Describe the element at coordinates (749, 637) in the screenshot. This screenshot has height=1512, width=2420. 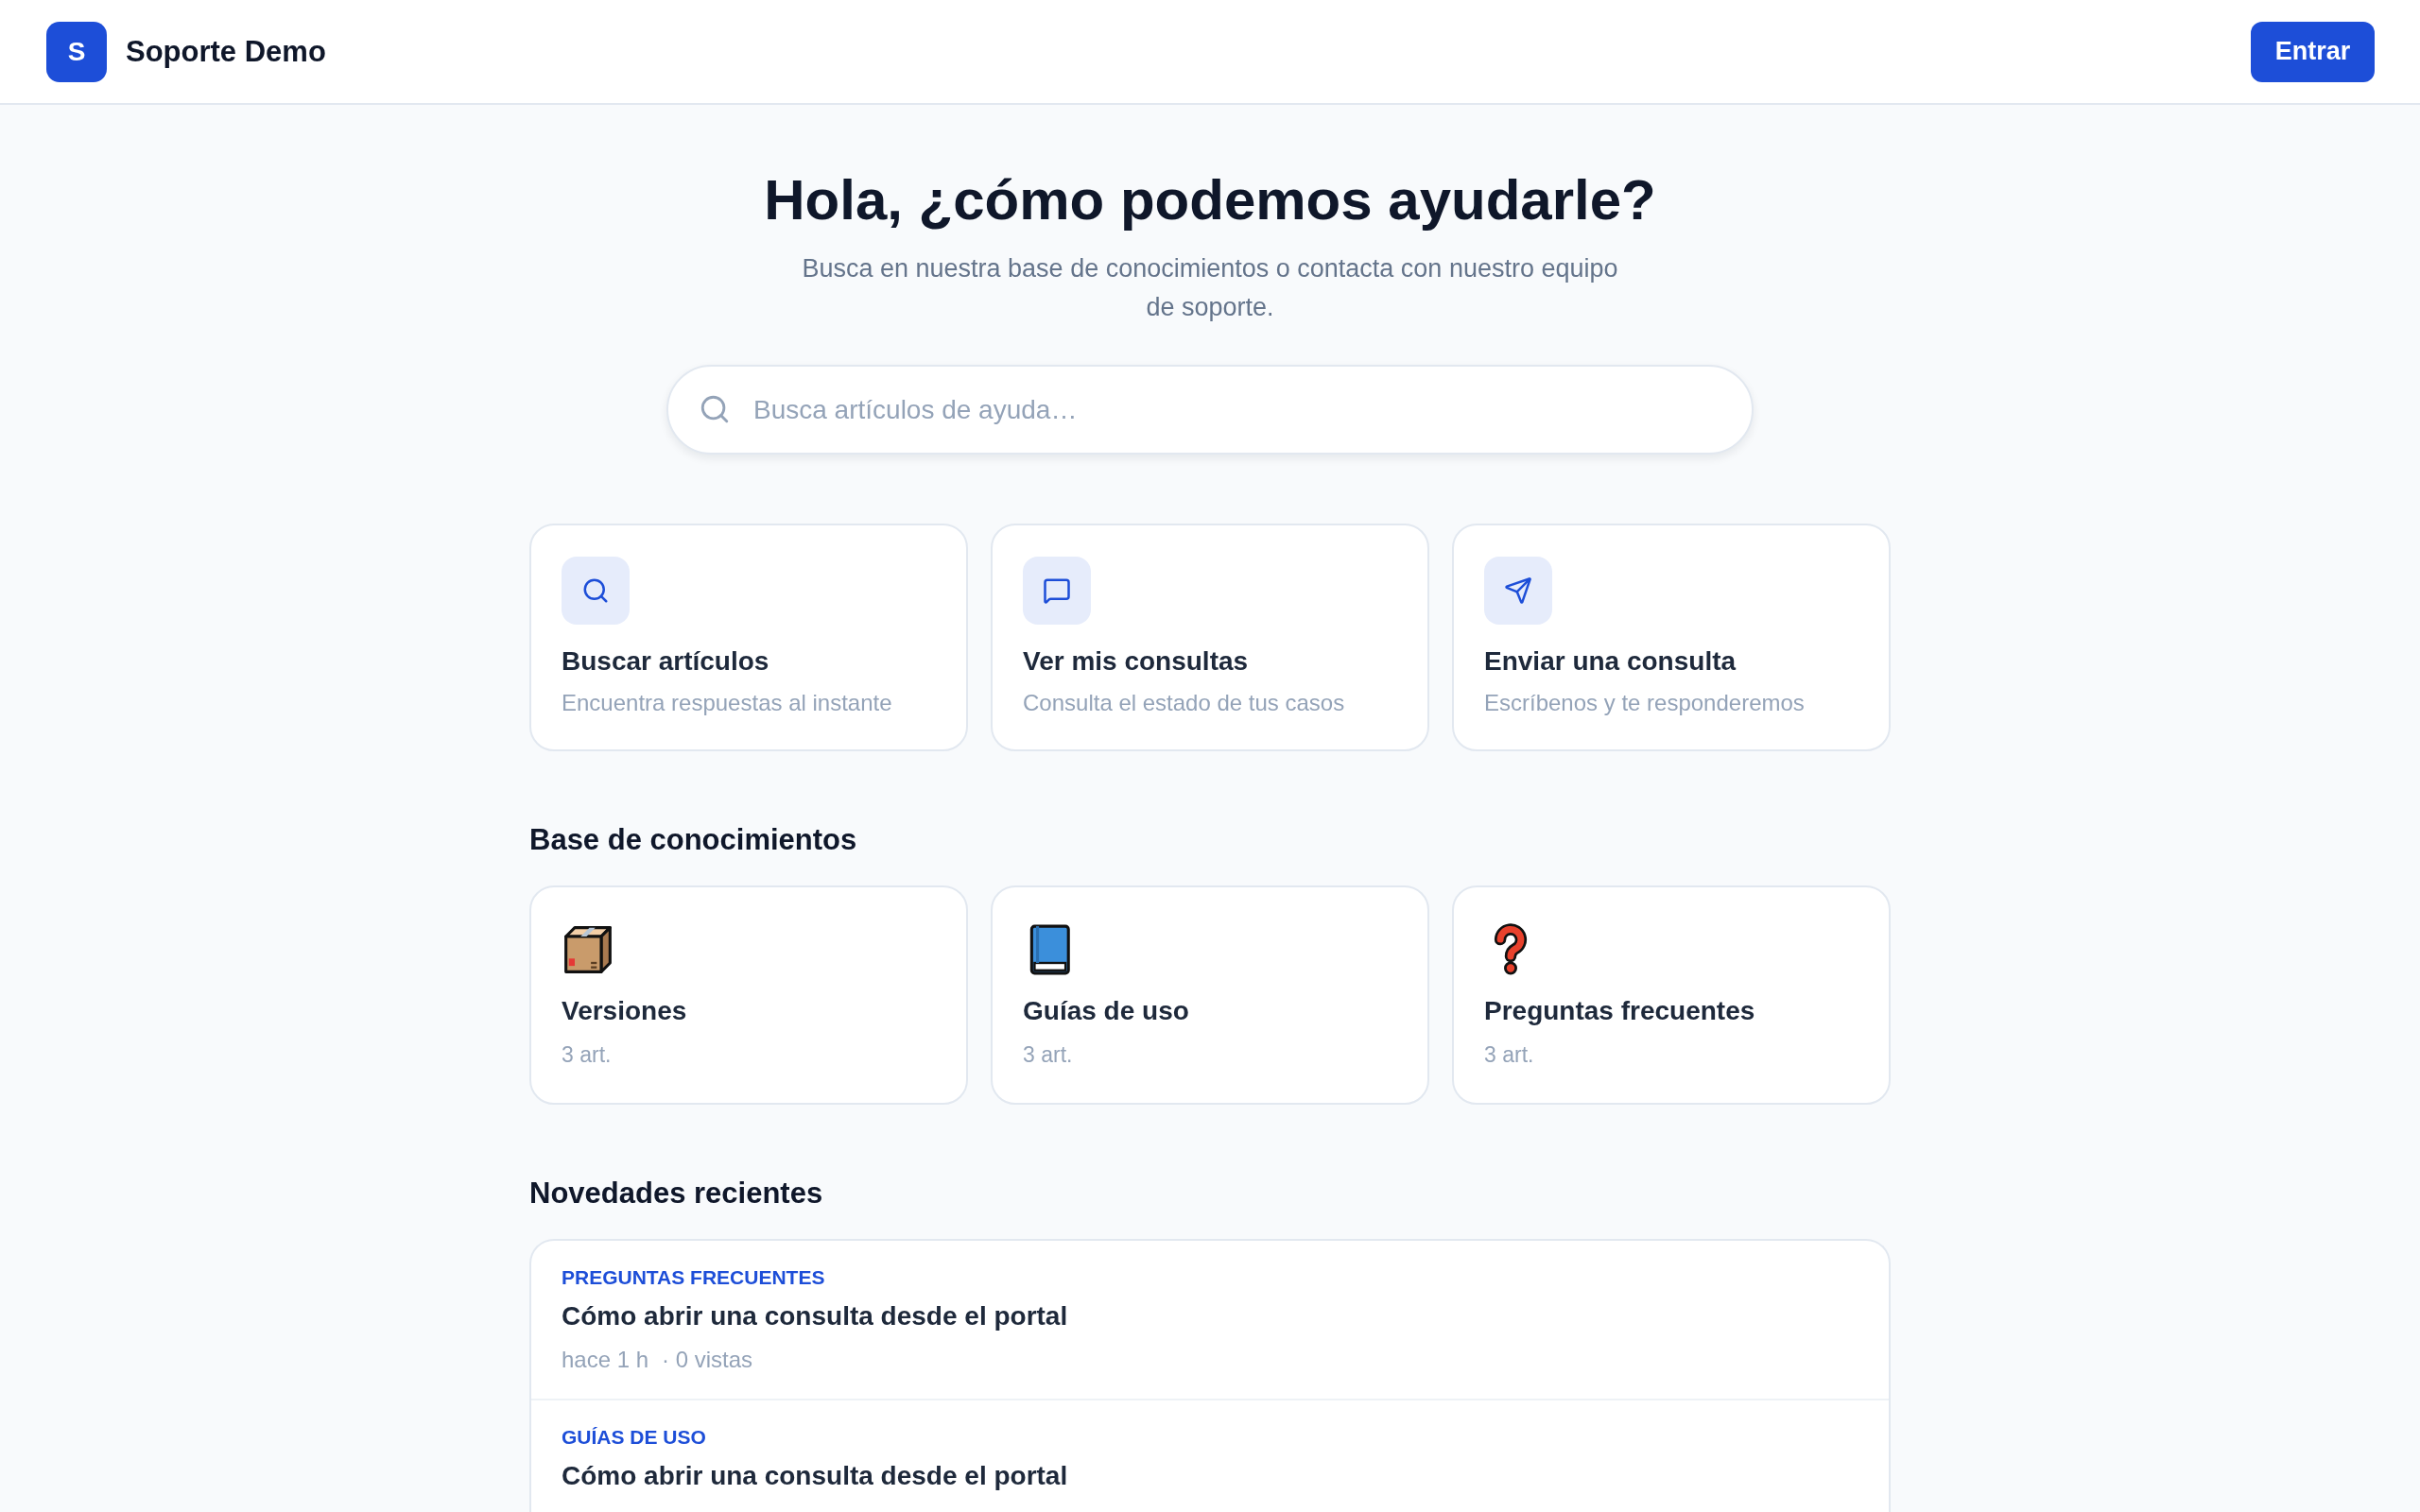
I see `action-card: Buscar artículos Encuentra respuestas al instante` at that location.